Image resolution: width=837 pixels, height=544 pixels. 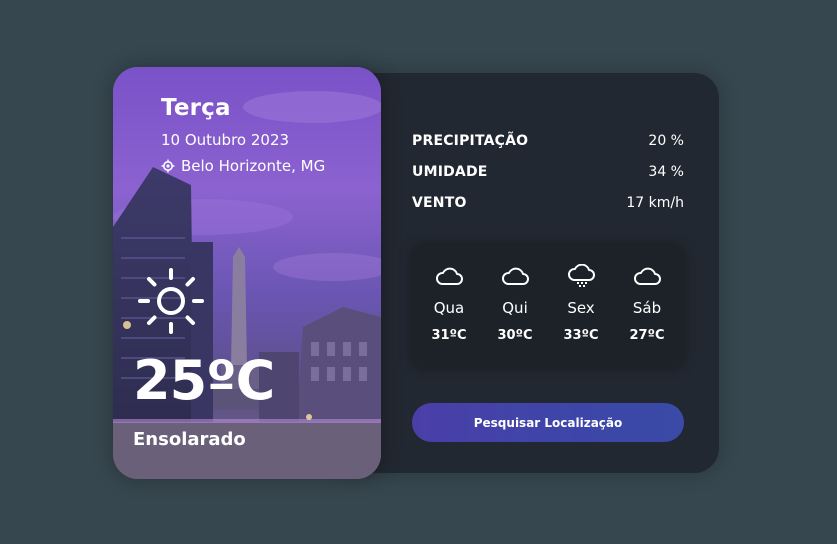 I want to click on sun-icon, so click(x=171, y=301).